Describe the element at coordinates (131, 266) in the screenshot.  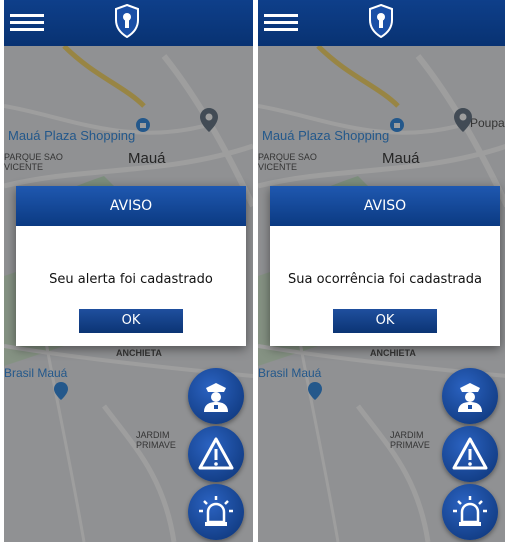
I see `alert-dialog: AVISO Seu alerta foi cadastrado OK` at that location.